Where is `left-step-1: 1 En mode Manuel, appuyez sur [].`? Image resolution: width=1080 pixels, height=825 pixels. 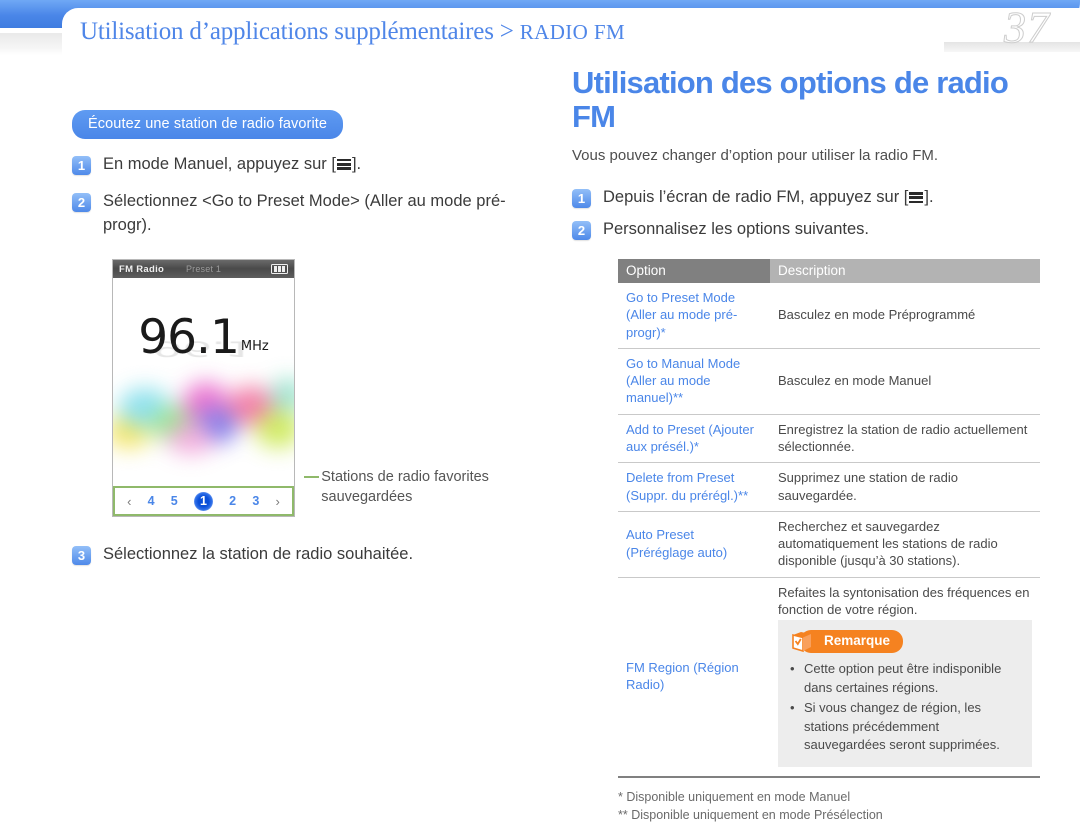
left-step-1: 1 En mode Manuel, appuyez sur []. is located at coordinates (322, 164).